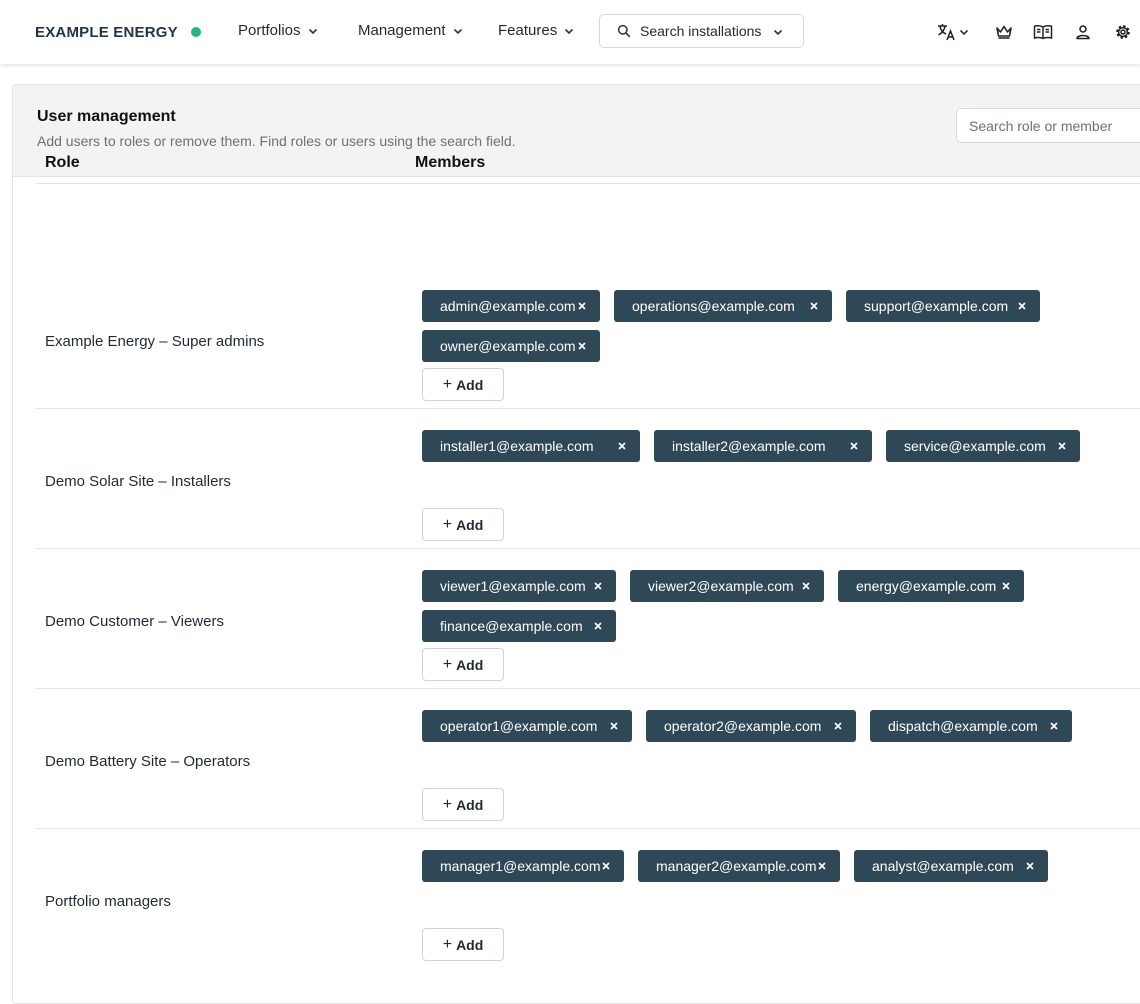 This screenshot has width=1140, height=1004. I want to click on member-email: energy@example.com, so click(926, 586).